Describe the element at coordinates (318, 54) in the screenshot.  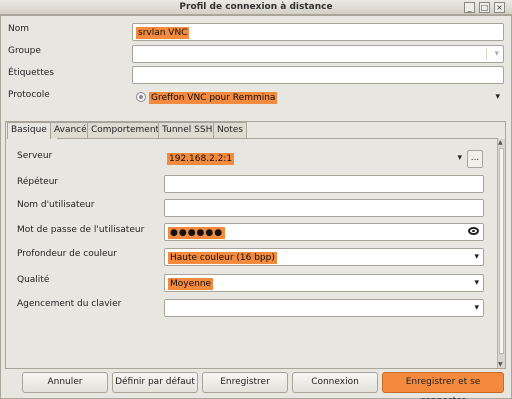
I see `groupe-combo: ▾` at that location.